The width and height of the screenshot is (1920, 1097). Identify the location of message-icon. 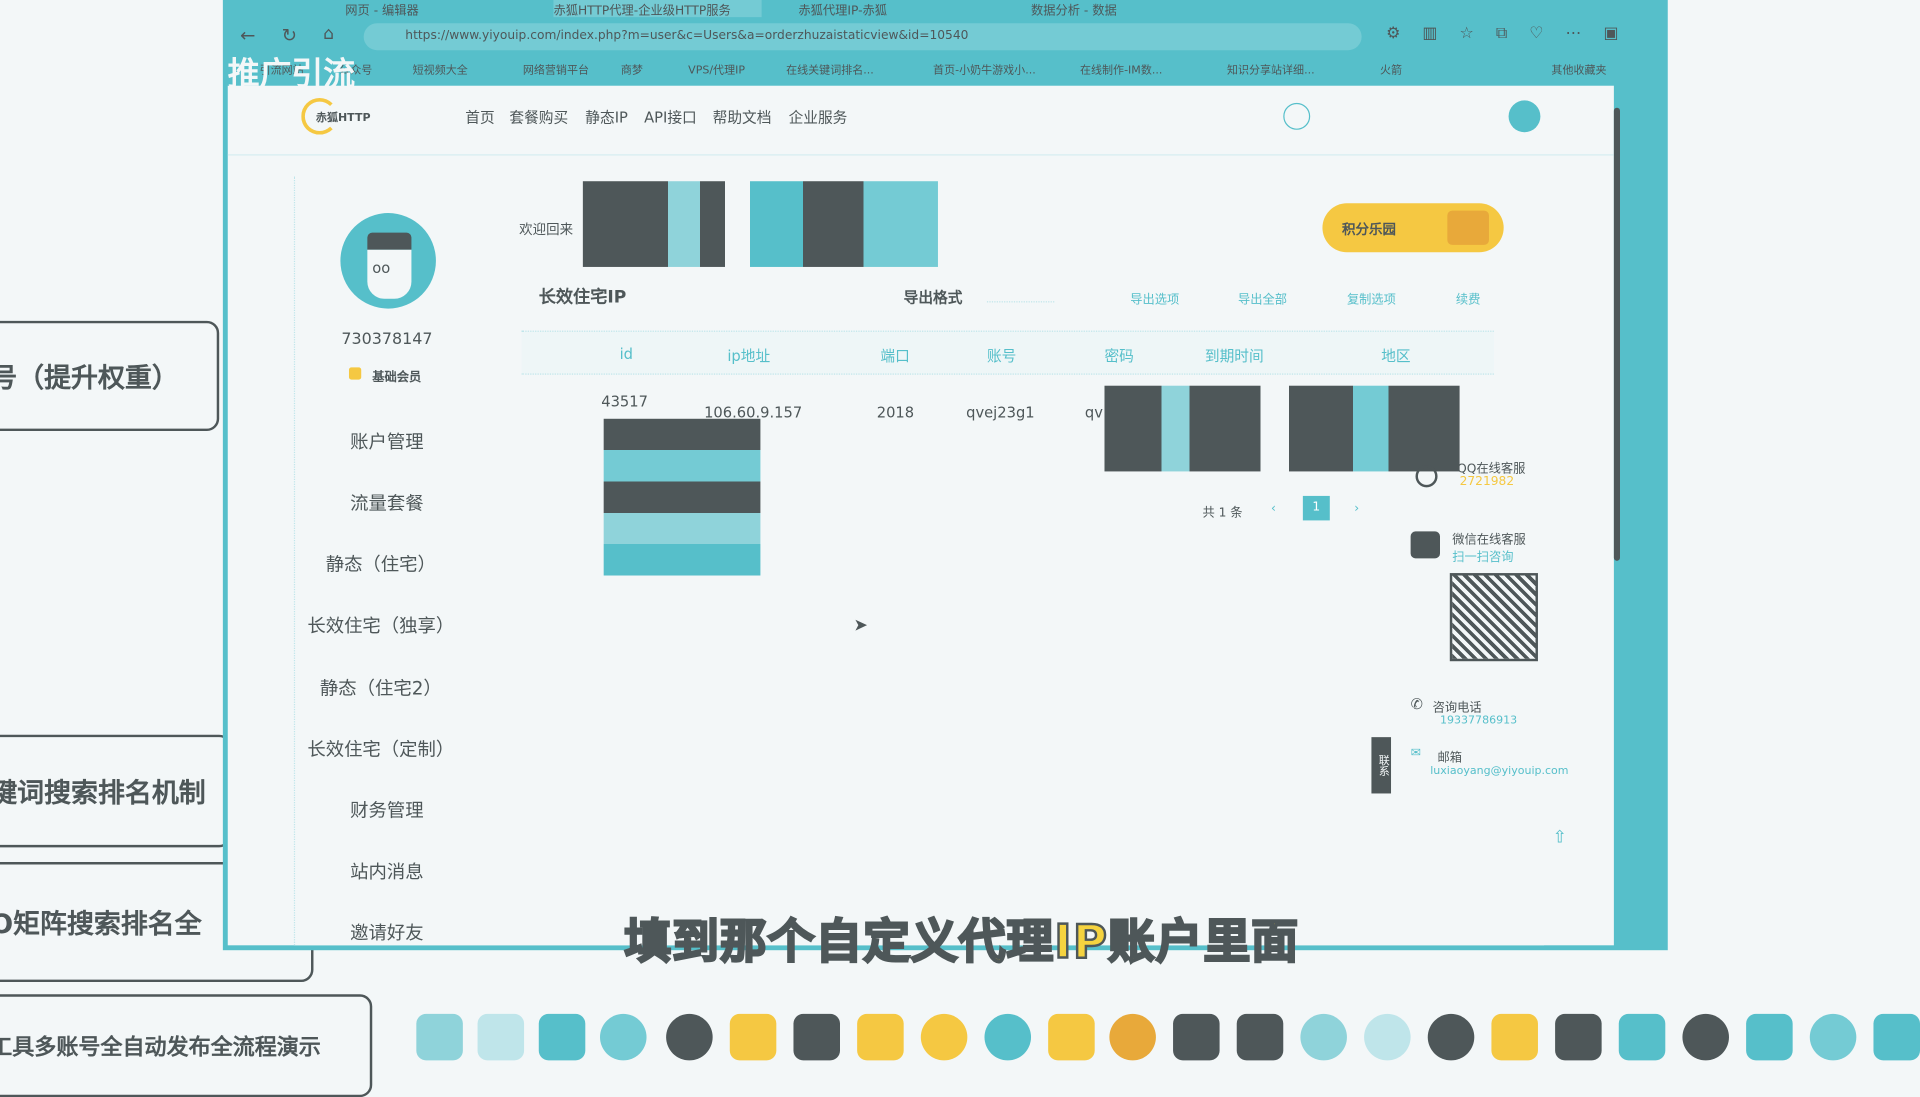
(1297, 116).